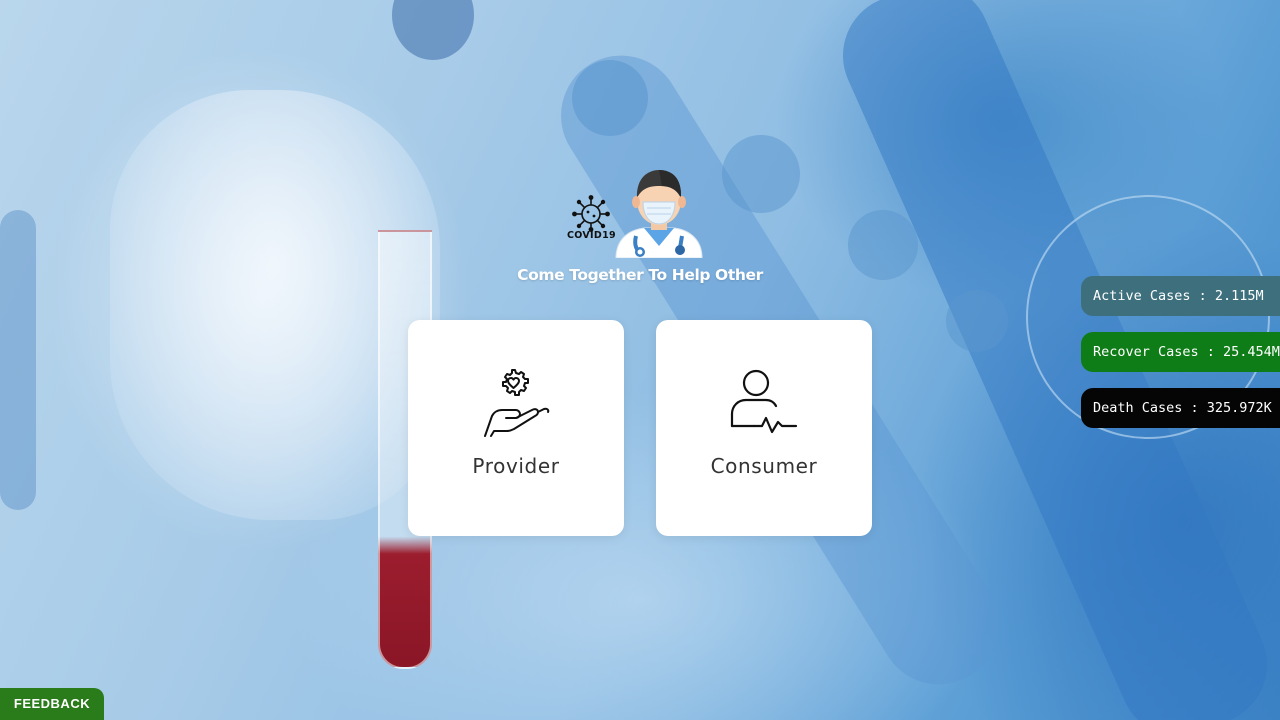  What do you see at coordinates (764, 466) in the screenshot?
I see `consumer-label: Consumer` at bounding box center [764, 466].